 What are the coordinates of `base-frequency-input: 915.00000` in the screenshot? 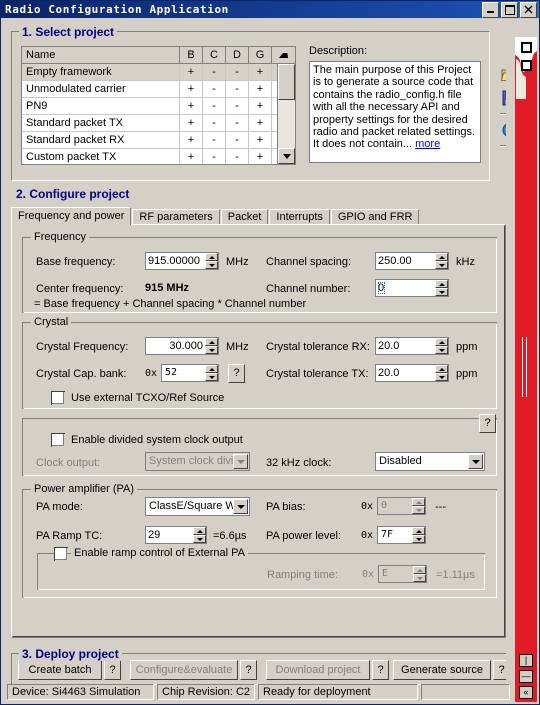 It's located at (182, 261).